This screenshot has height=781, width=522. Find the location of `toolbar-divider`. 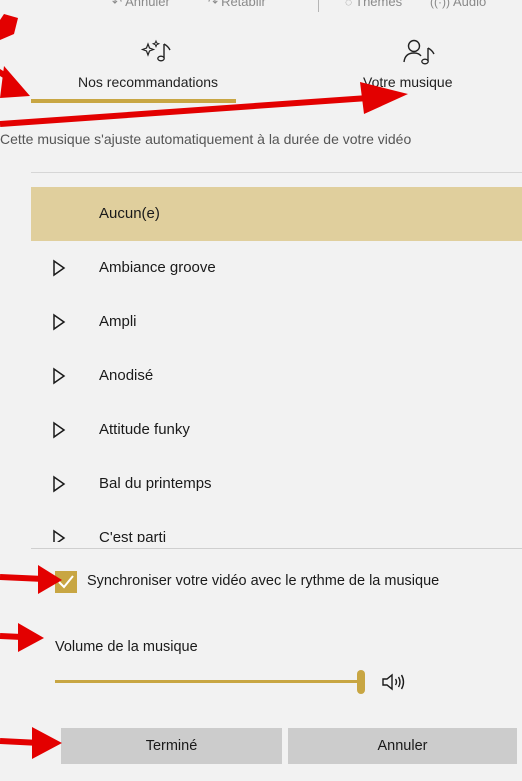

toolbar-divider is located at coordinates (318, 6).